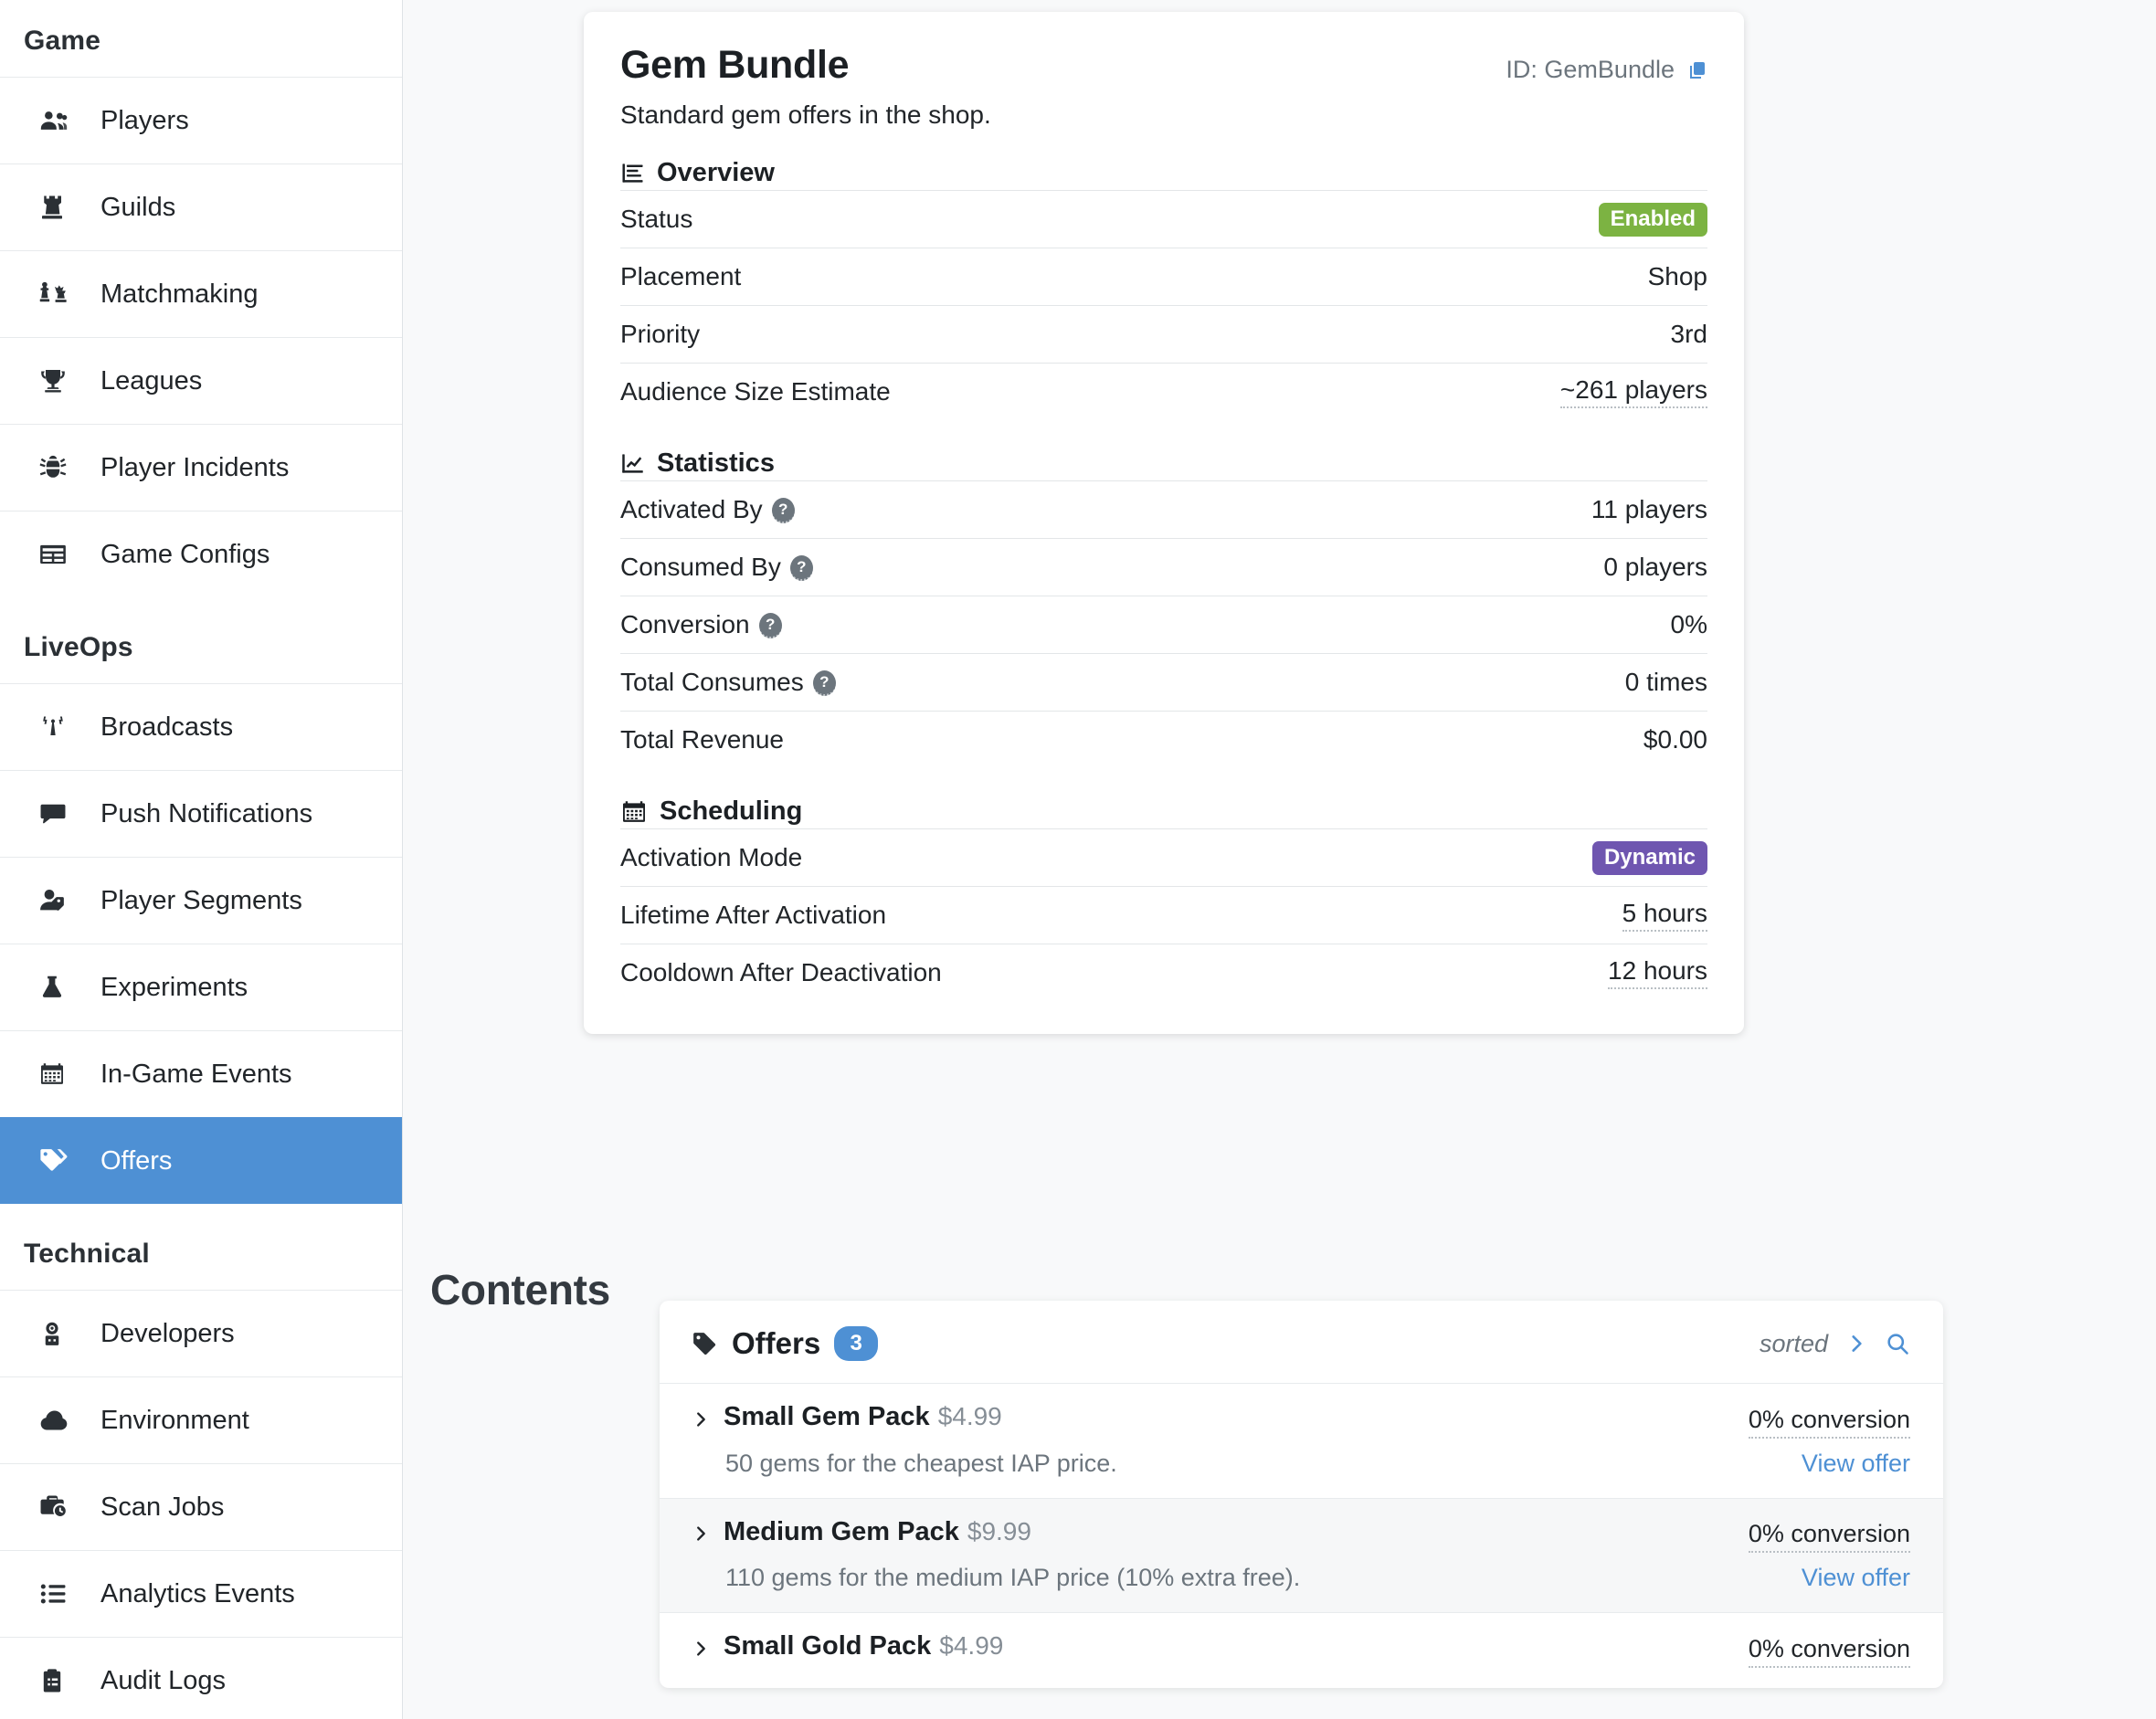 Image resolution: width=2156 pixels, height=1719 pixels. I want to click on detail-row-value: 5 hours, so click(1665, 916).